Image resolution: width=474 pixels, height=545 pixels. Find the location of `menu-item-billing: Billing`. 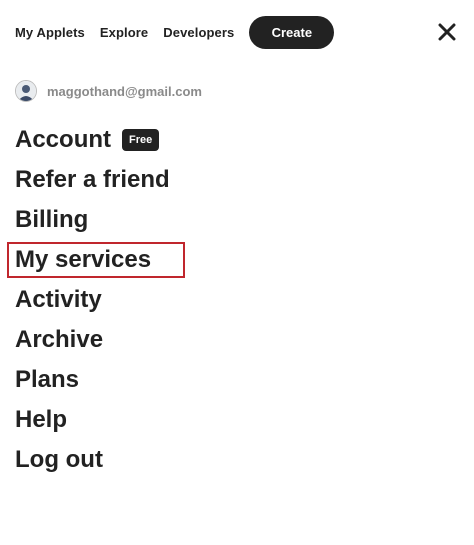

menu-item-billing: Billing is located at coordinates (92, 220).